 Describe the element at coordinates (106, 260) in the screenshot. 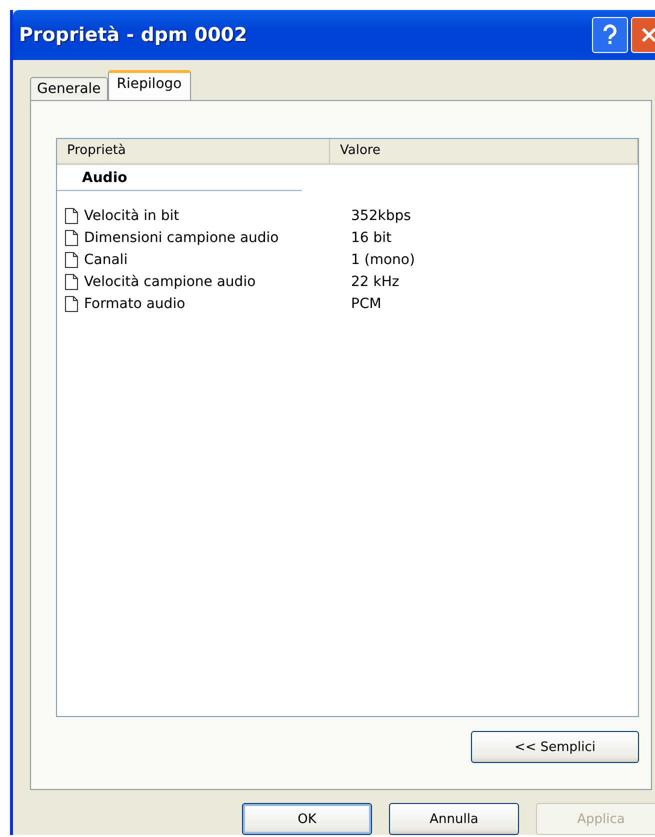

I see `property-name: Canali` at that location.